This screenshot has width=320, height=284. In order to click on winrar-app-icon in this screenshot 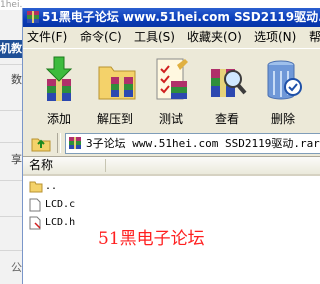, I will do `click(33, 17)`.